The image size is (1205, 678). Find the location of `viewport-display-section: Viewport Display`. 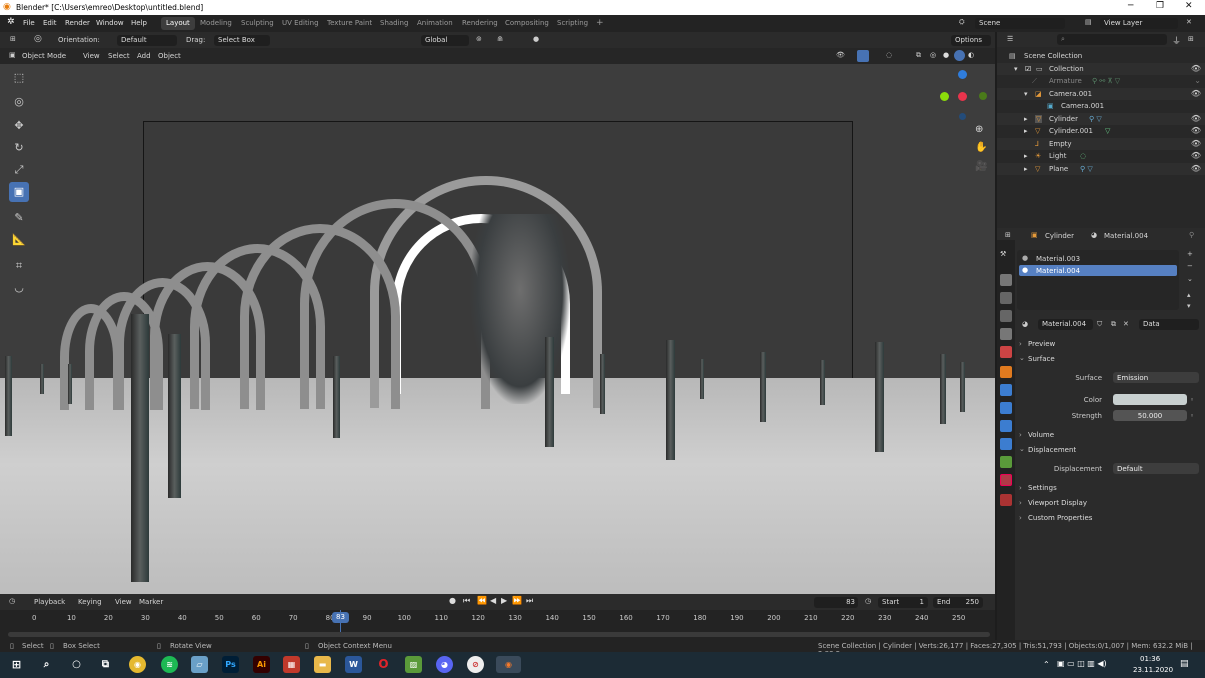

viewport-display-section: Viewport Display is located at coordinates (1057, 503).